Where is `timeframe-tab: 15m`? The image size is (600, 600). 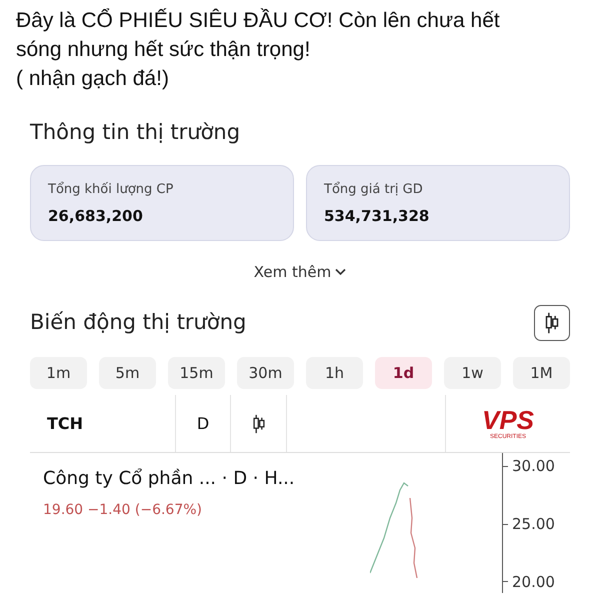
timeframe-tab: 15m is located at coordinates (196, 373).